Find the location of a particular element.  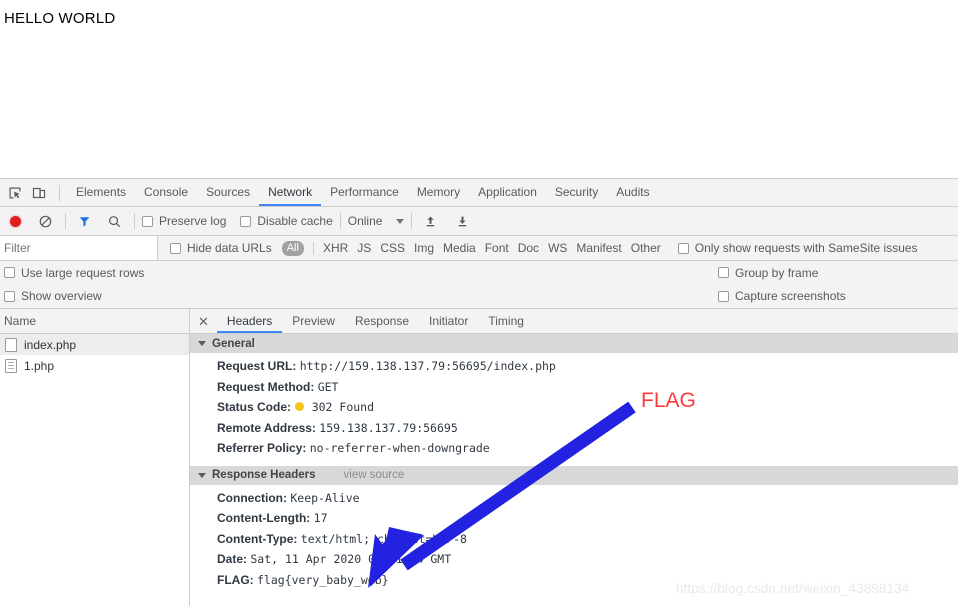

samesite-issues-label: Only show requests with SameSite issues is located at coordinates (806, 248).